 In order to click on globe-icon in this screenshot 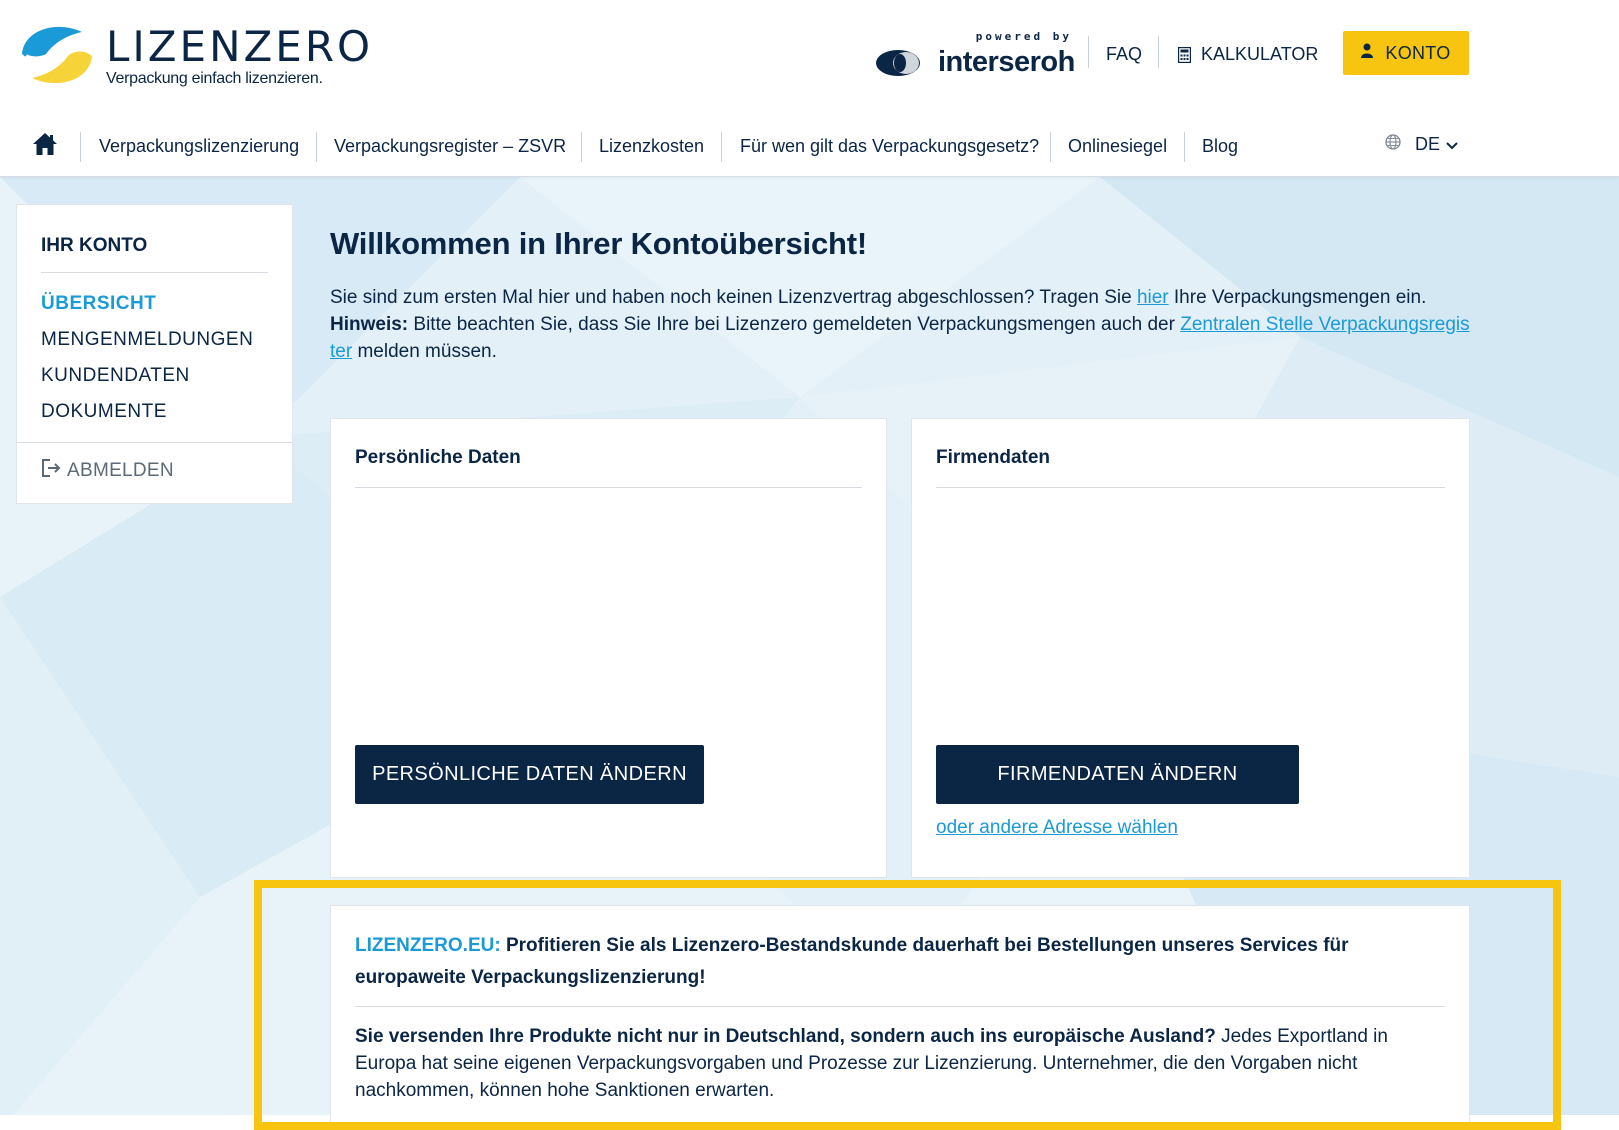, I will do `click(1393, 144)`.